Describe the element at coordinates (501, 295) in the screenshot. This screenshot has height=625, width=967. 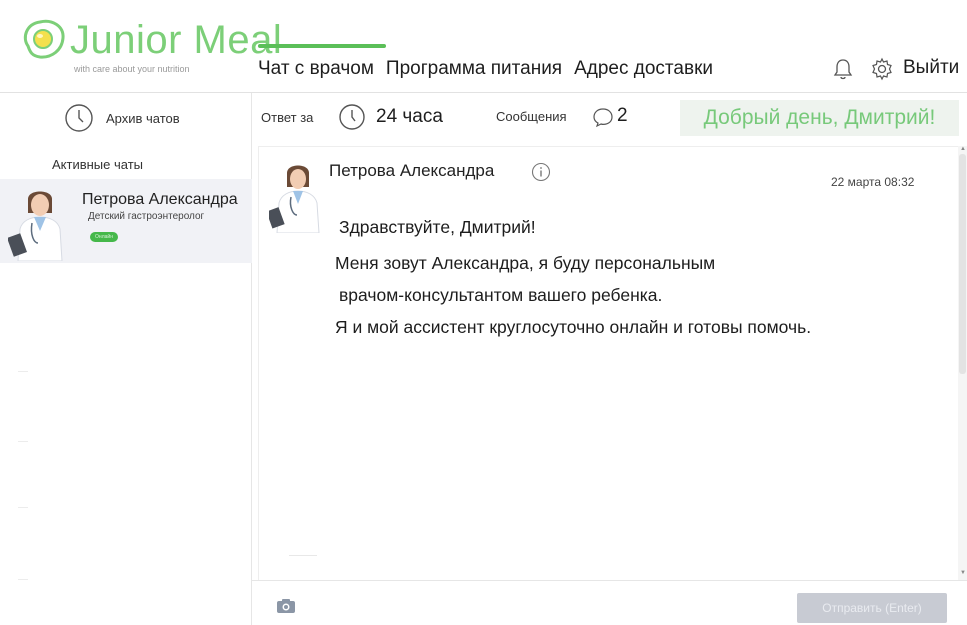
I see `message-line: врачом-консультантом вашего ребенка.` at that location.